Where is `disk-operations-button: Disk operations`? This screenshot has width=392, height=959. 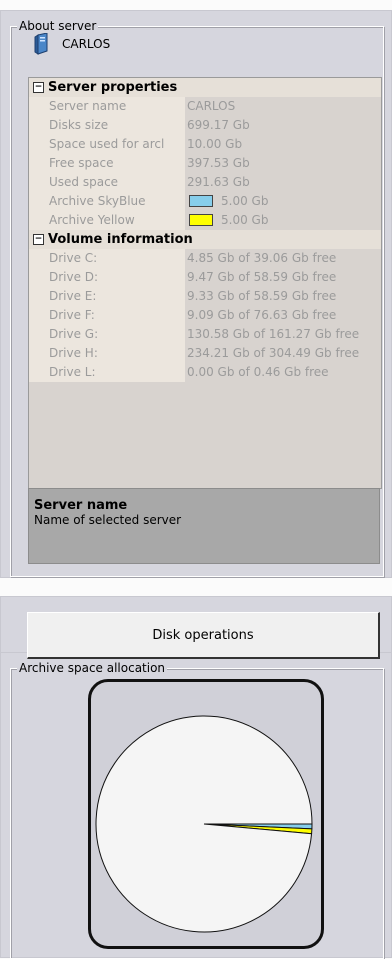 disk-operations-button: Disk operations is located at coordinates (203, 635).